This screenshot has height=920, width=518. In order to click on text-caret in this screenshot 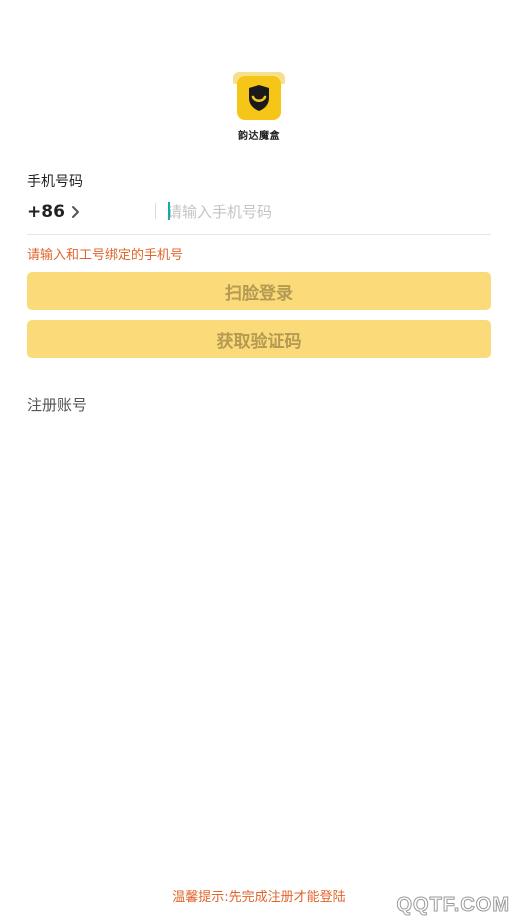, I will do `click(169, 211)`.